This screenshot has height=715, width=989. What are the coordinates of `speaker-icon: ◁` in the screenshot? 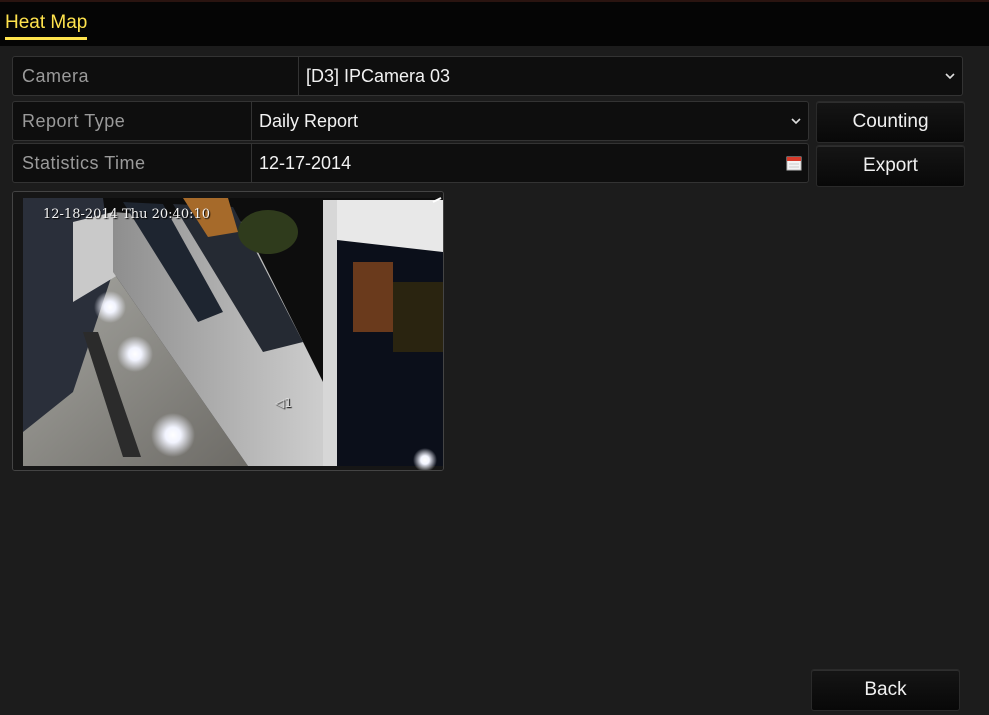 It's located at (280, 403).